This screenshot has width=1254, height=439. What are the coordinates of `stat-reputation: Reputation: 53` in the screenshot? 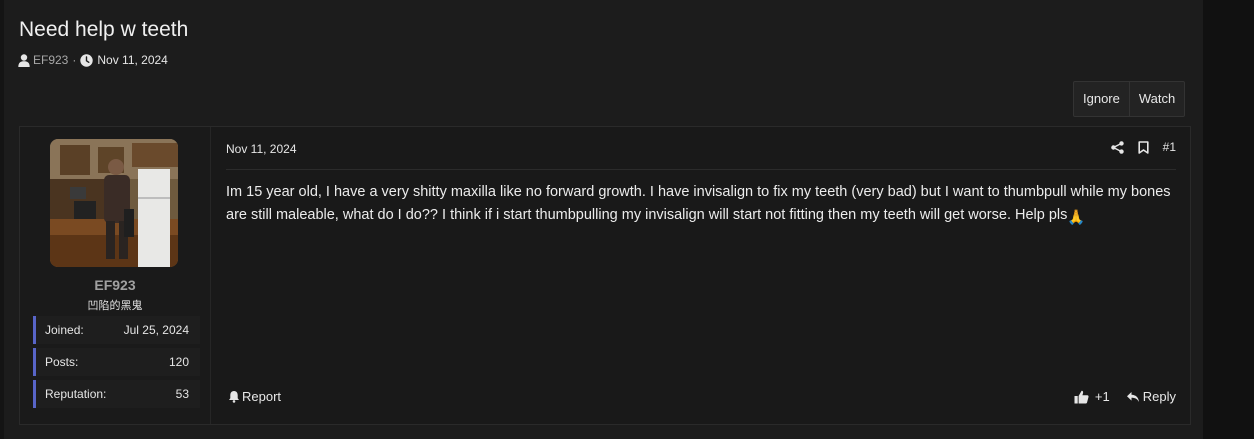 It's located at (116, 394).